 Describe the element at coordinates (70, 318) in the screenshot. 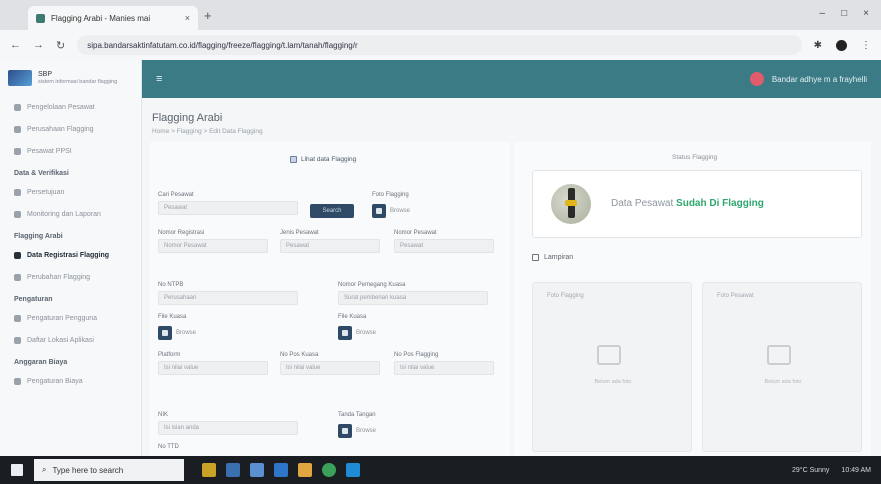

I see `sidebar-item-settings-0: Pengaturan Pengguna` at that location.